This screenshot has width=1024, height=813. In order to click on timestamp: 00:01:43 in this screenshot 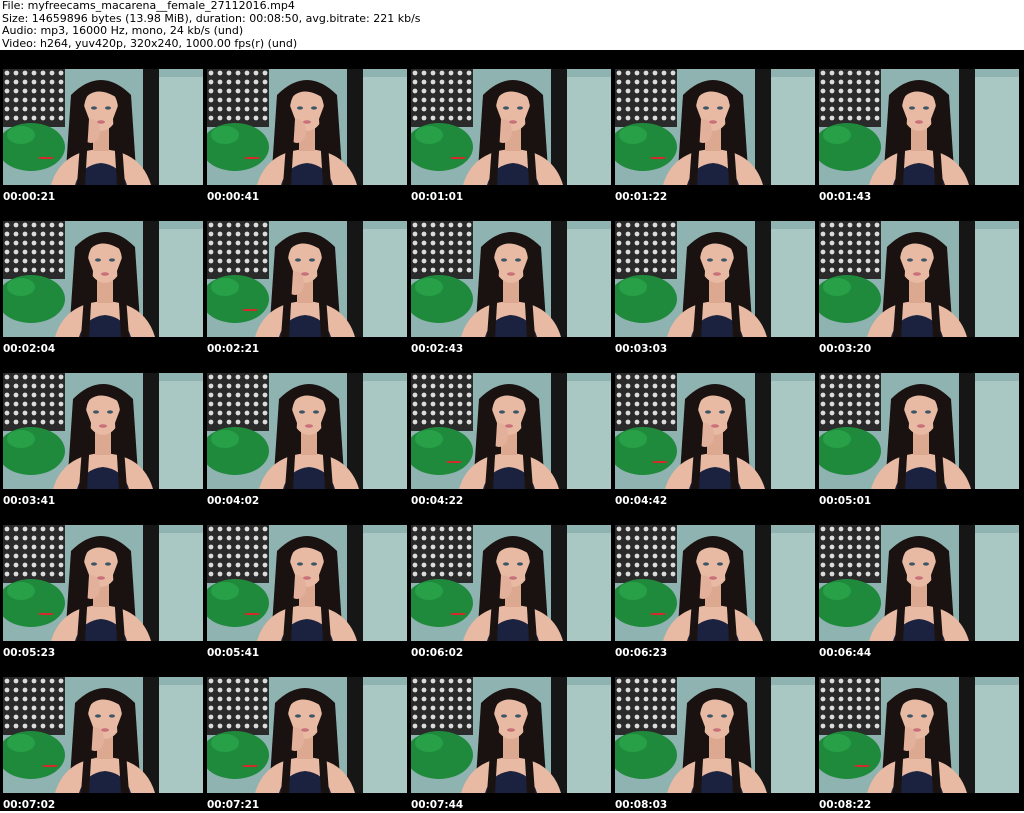, I will do `click(845, 197)`.